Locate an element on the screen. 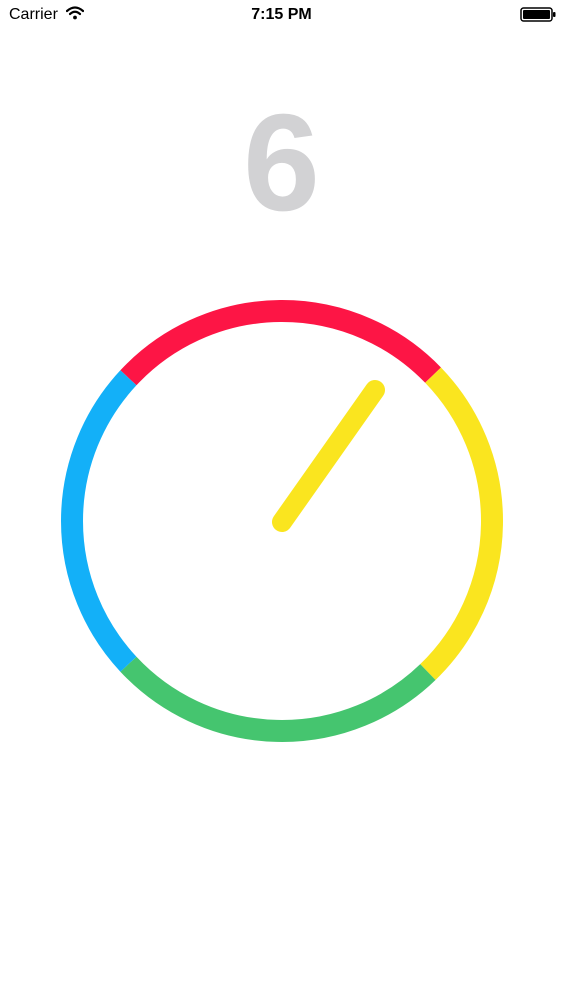  ring-segment-yellow is located at coordinates (461, 523).